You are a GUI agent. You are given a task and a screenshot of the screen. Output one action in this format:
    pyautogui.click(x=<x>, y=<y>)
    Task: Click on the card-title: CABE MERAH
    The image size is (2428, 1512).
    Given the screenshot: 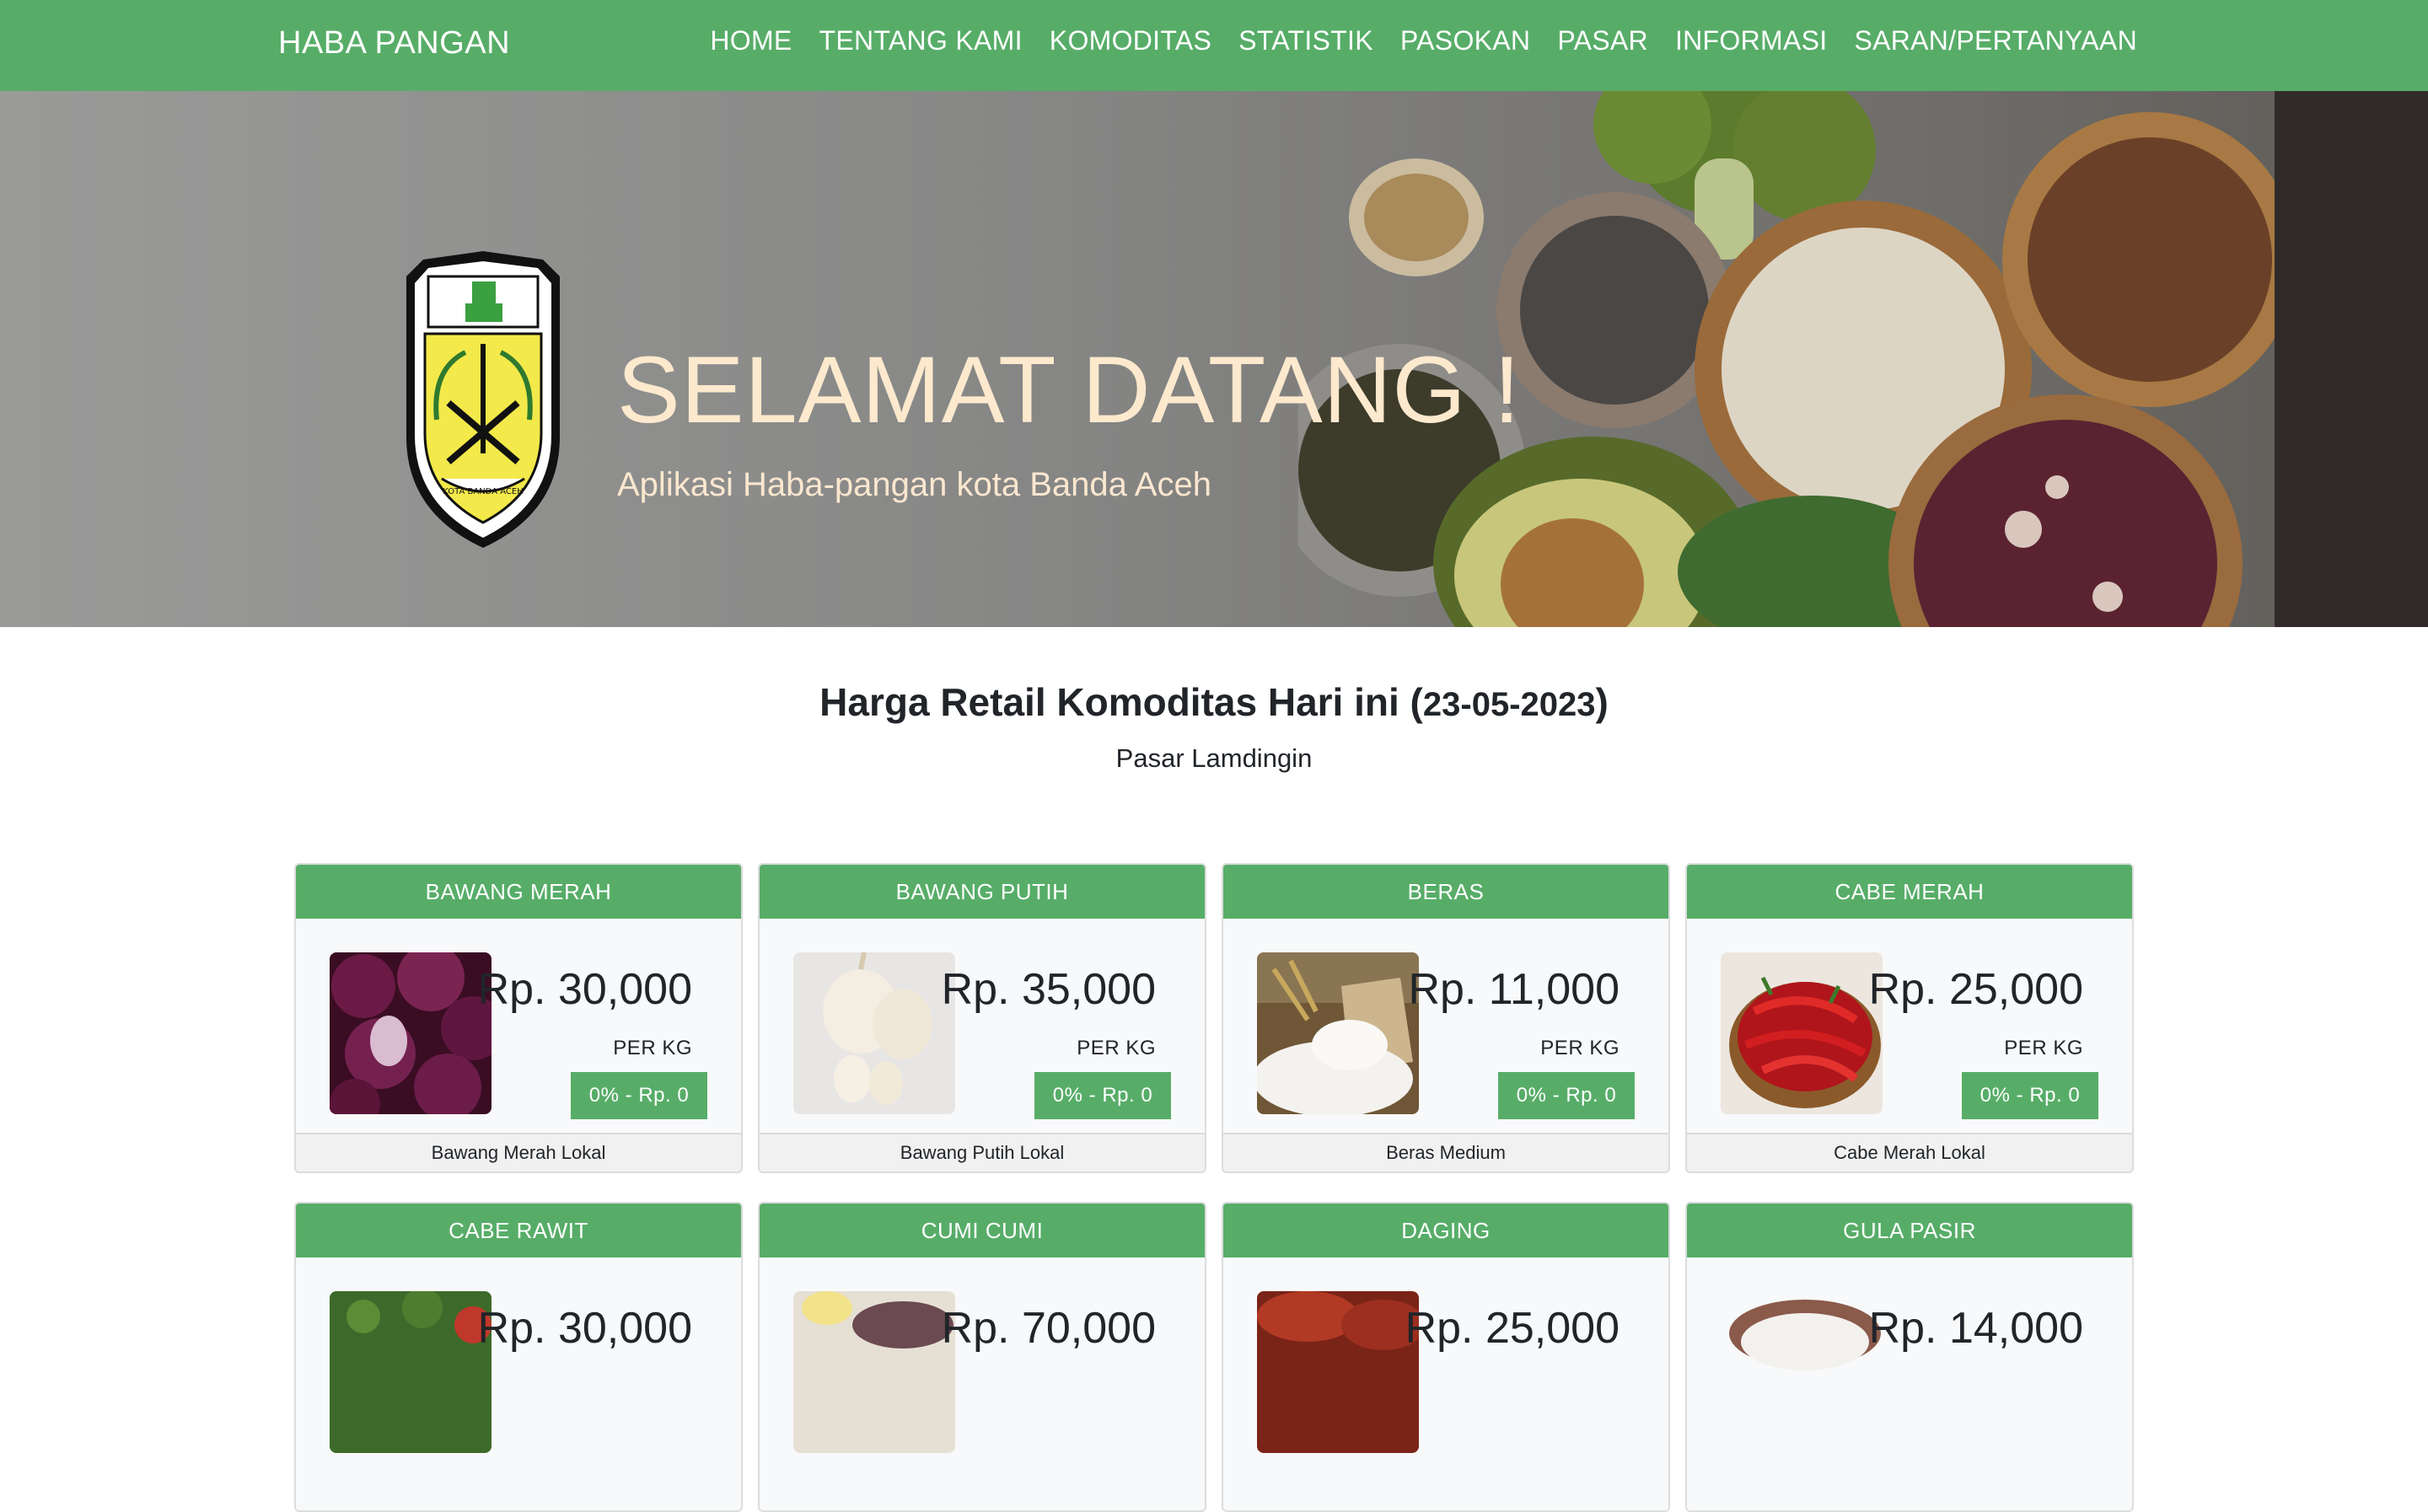 What is the action you would take?
    pyautogui.click(x=1909, y=892)
    